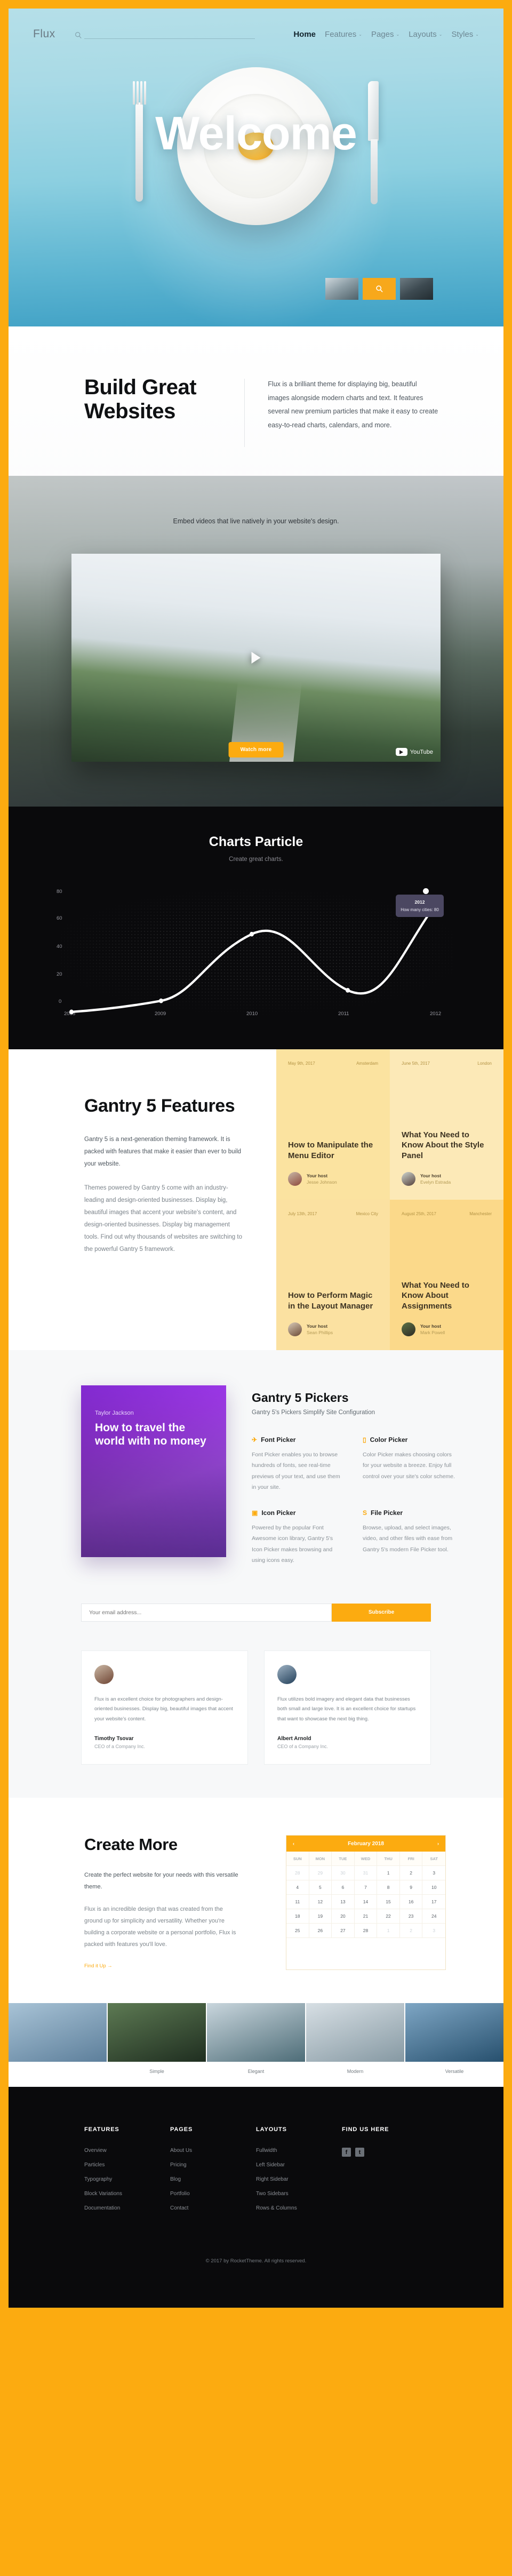 The height and width of the screenshot is (2576, 512). What do you see at coordinates (299, 2194) in the screenshot?
I see `footer-link: Two Sidebars` at bounding box center [299, 2194].